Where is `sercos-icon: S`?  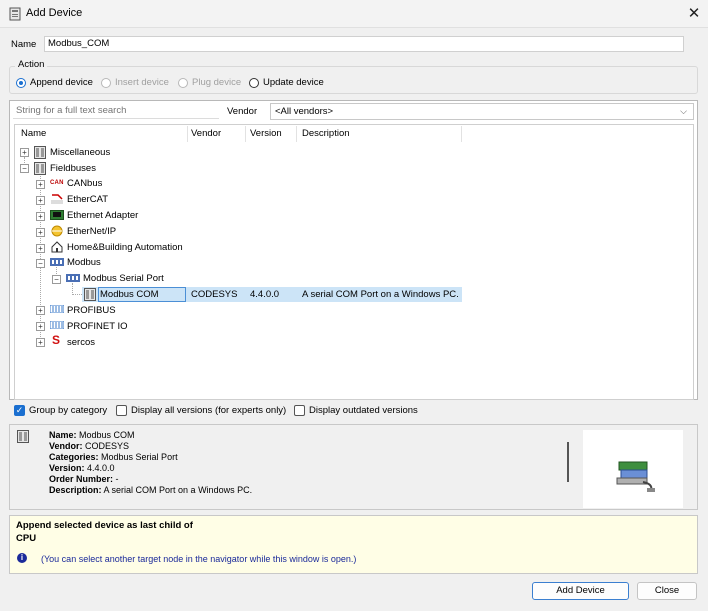 sercos-icon: S is located at coordinates (56, 340).